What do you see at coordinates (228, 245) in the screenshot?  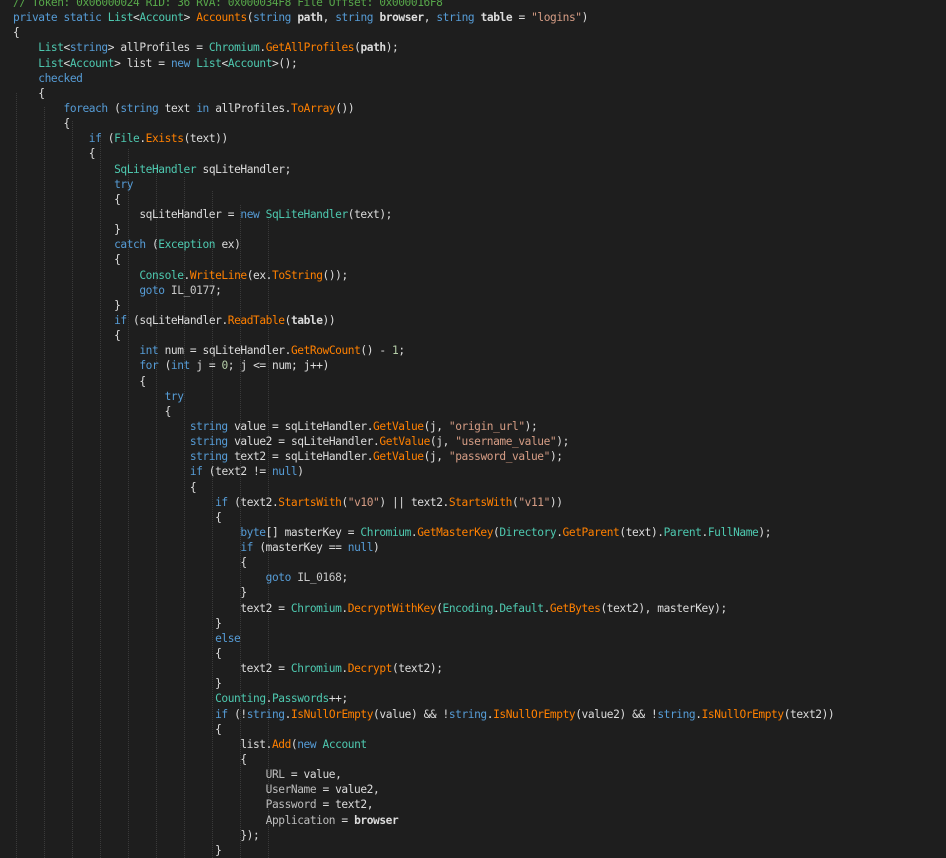 I see `code-token: ex` at bounding box center [228, 245].